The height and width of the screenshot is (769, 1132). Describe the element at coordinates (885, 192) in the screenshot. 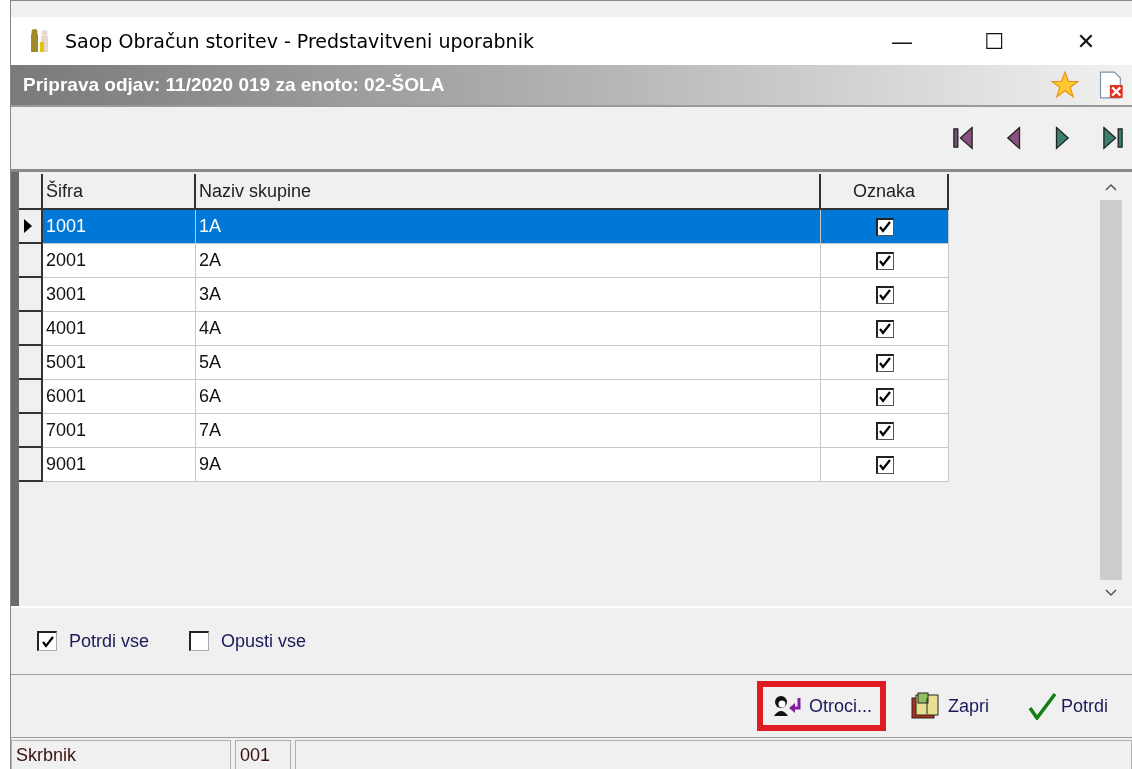

I see `column-header: Oznaka` at that location.